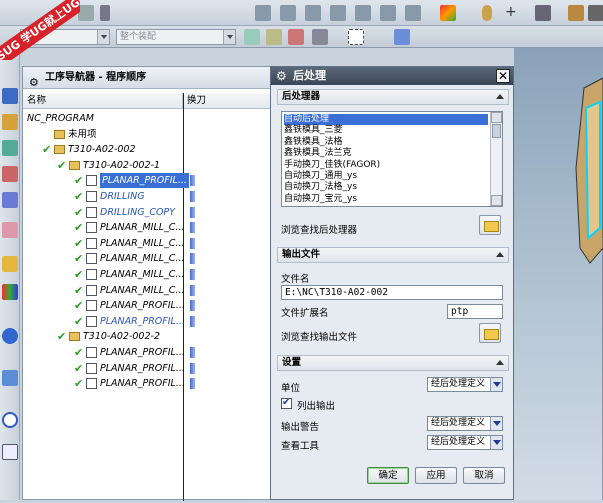  Describe the element at coordinates (10, 378) in the screenshot. I see `web-icon` at that location.